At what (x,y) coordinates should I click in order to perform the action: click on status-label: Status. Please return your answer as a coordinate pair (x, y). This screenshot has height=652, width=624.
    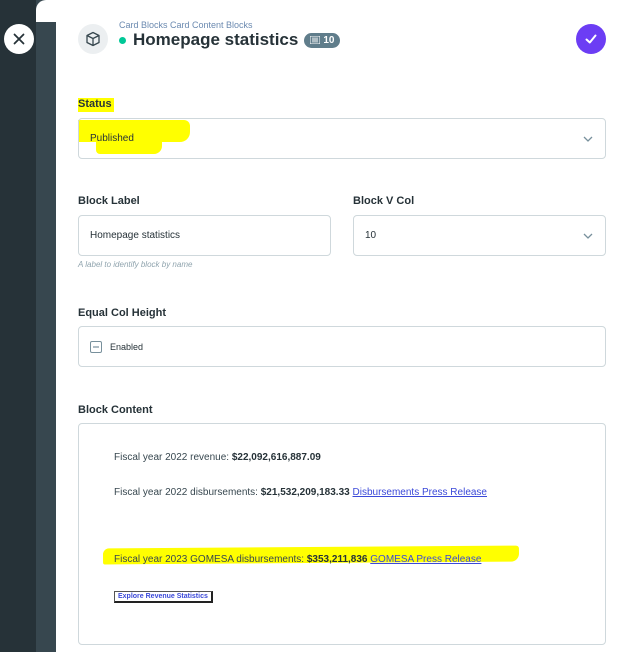
    Looking at the image, I should click on (95, 104).